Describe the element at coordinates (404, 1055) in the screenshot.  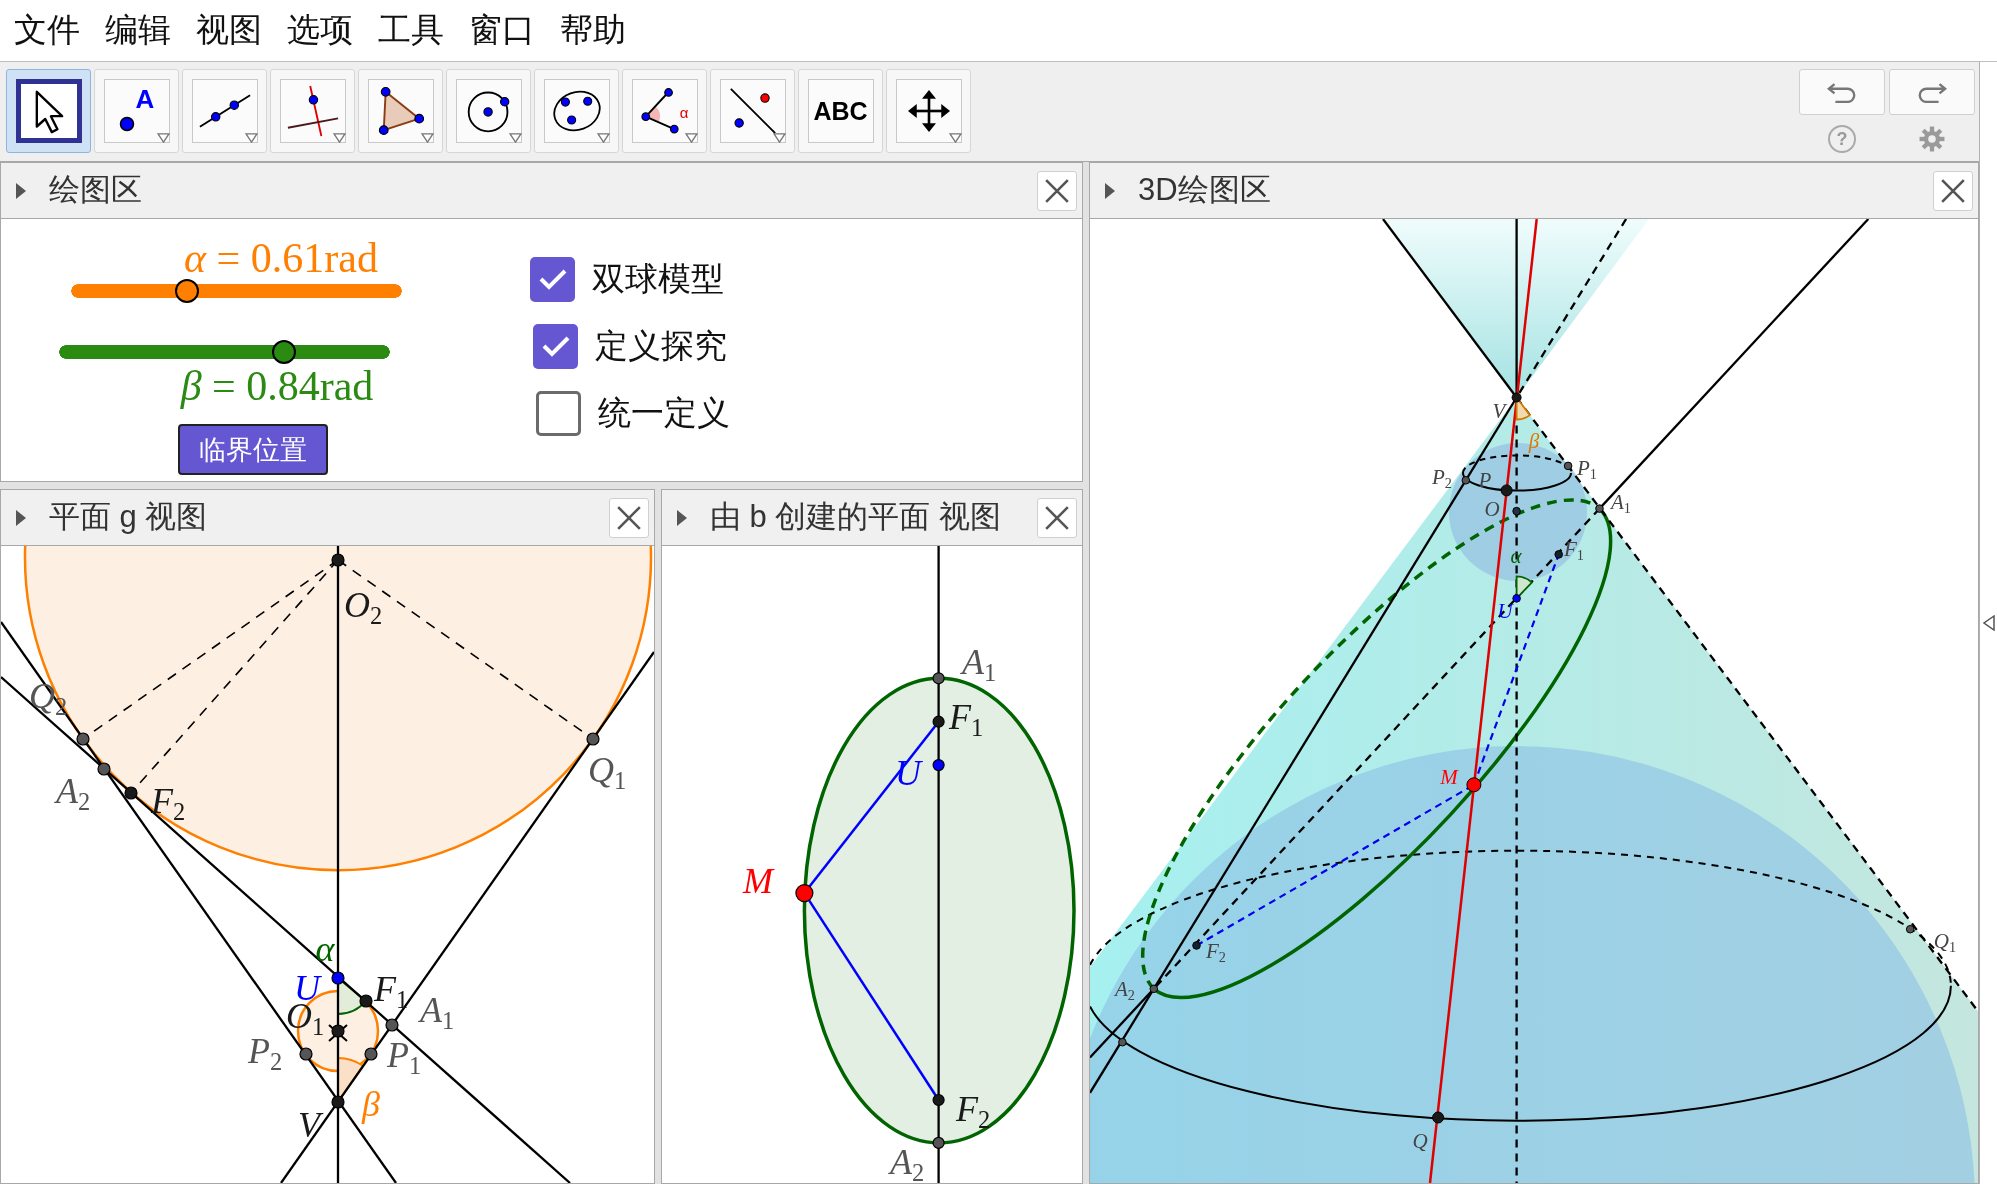
I see `point-label: P$_{1}$` at that location.